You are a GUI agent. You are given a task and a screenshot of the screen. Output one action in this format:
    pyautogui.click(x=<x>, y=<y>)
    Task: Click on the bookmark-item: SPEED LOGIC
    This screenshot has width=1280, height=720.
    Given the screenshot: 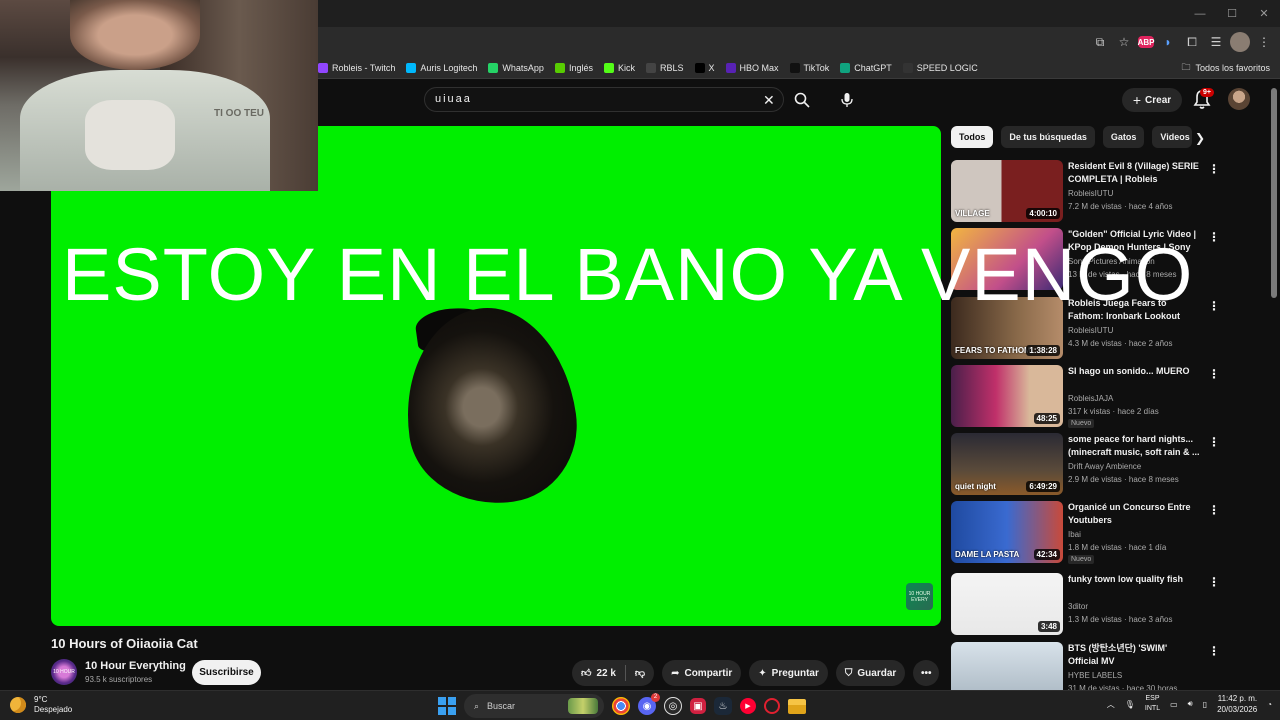 What is the action you would take?
    pyautogui.click(x=940, y=68)
    